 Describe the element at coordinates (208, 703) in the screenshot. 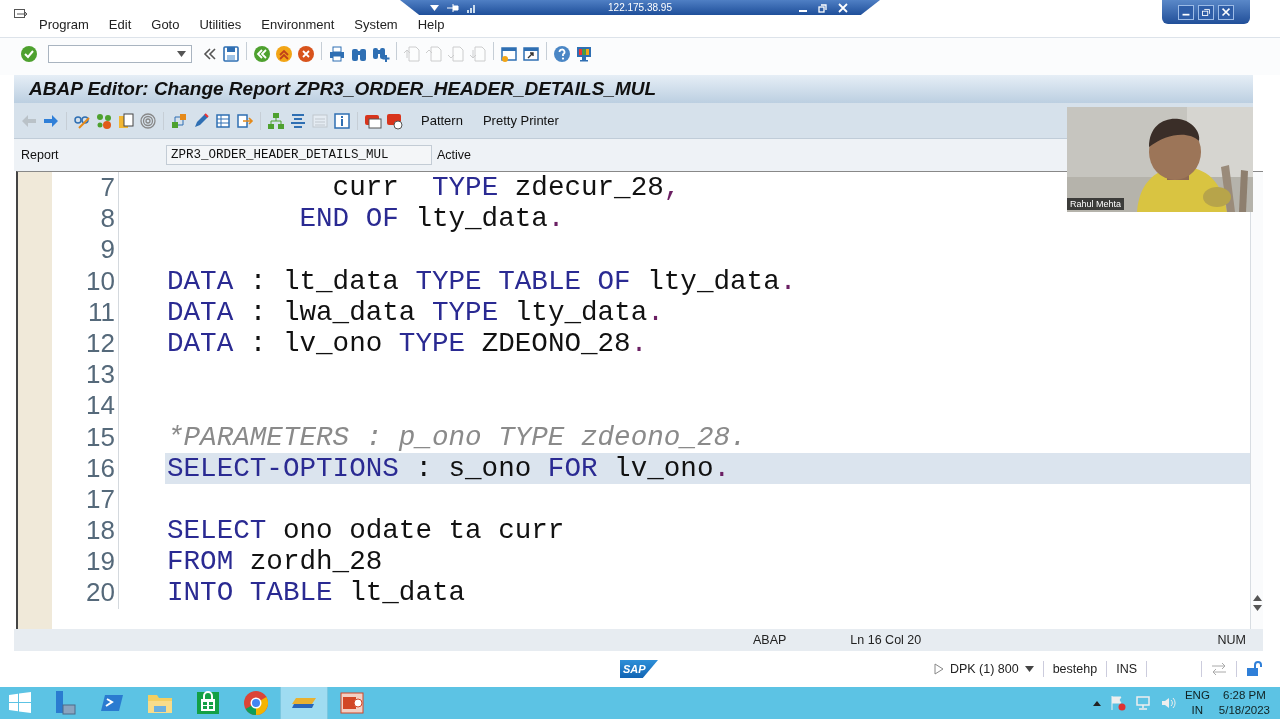

I see `shopping-bag-icon` at that location.